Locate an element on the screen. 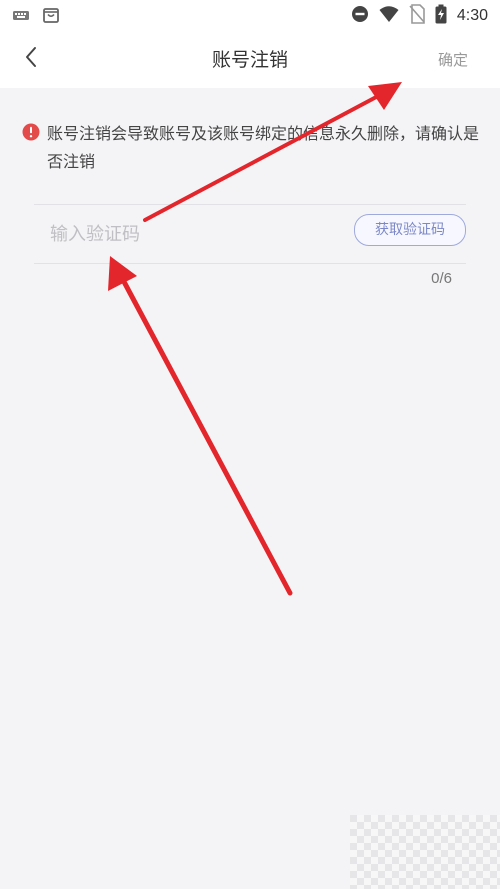 The width and height of the screenshot is (500, 889). no-sim-icon is located at coordinates (417, 16).